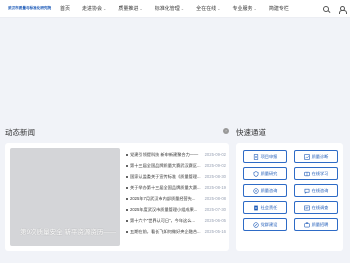 The height and width of the screenshot is (263, 350). I want to click on main-nav: 首页 走进协会 ⌄ 质量推进 ⌄ 标准化管理 ⌄ 全在在线 ⌄ 专业服务 ⌄ 简建专栏, so click(171, 8).